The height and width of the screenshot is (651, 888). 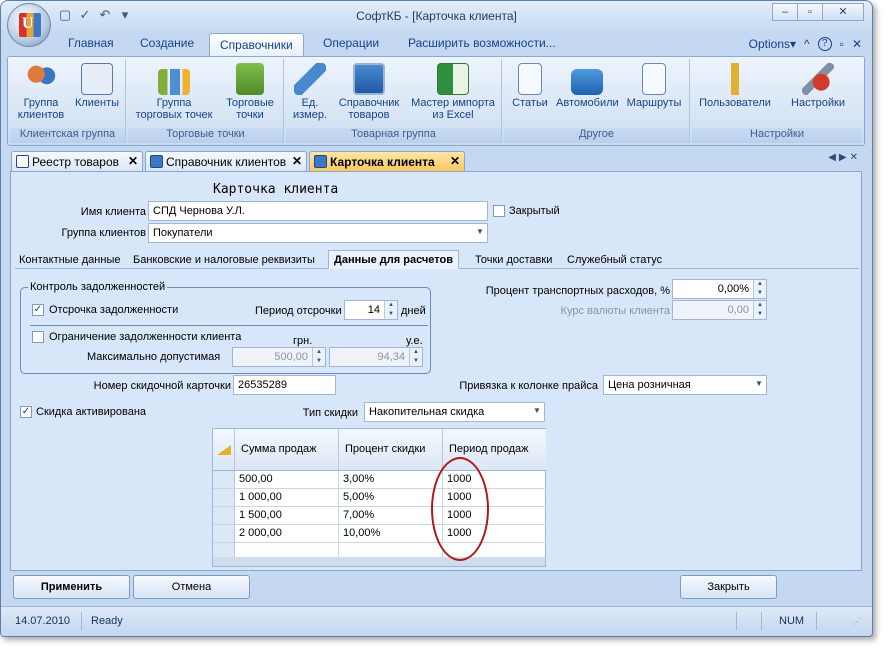 I want to click on status-date: 14.07.2010, so click(x=43, y=621).